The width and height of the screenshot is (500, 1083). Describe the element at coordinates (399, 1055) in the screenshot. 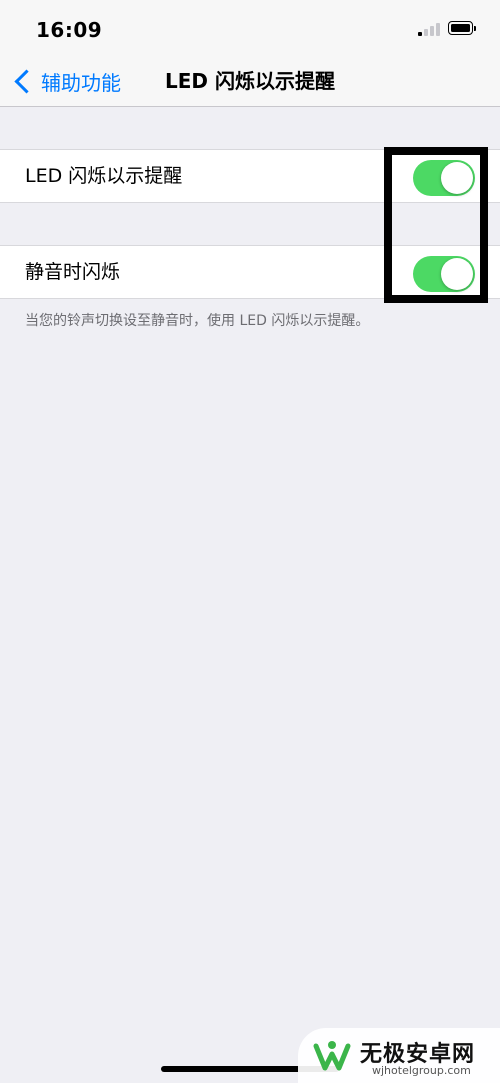

I see `watermark: 无极安卓网 wjhotelgroup.com` at that location.